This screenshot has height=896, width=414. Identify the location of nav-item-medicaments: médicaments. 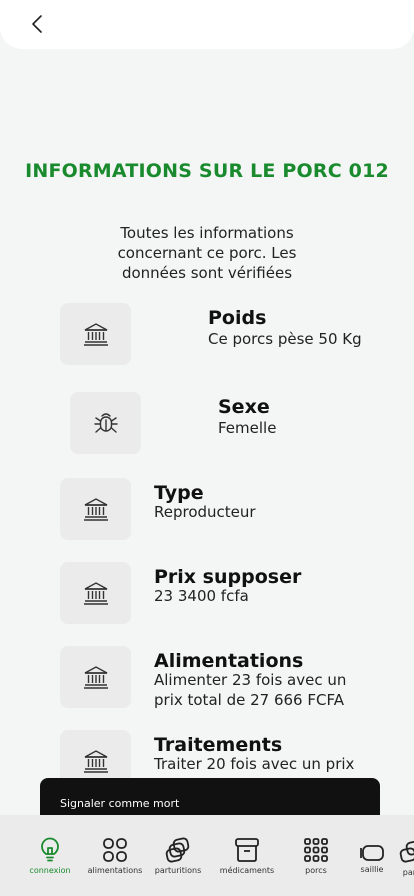
(247, 856).